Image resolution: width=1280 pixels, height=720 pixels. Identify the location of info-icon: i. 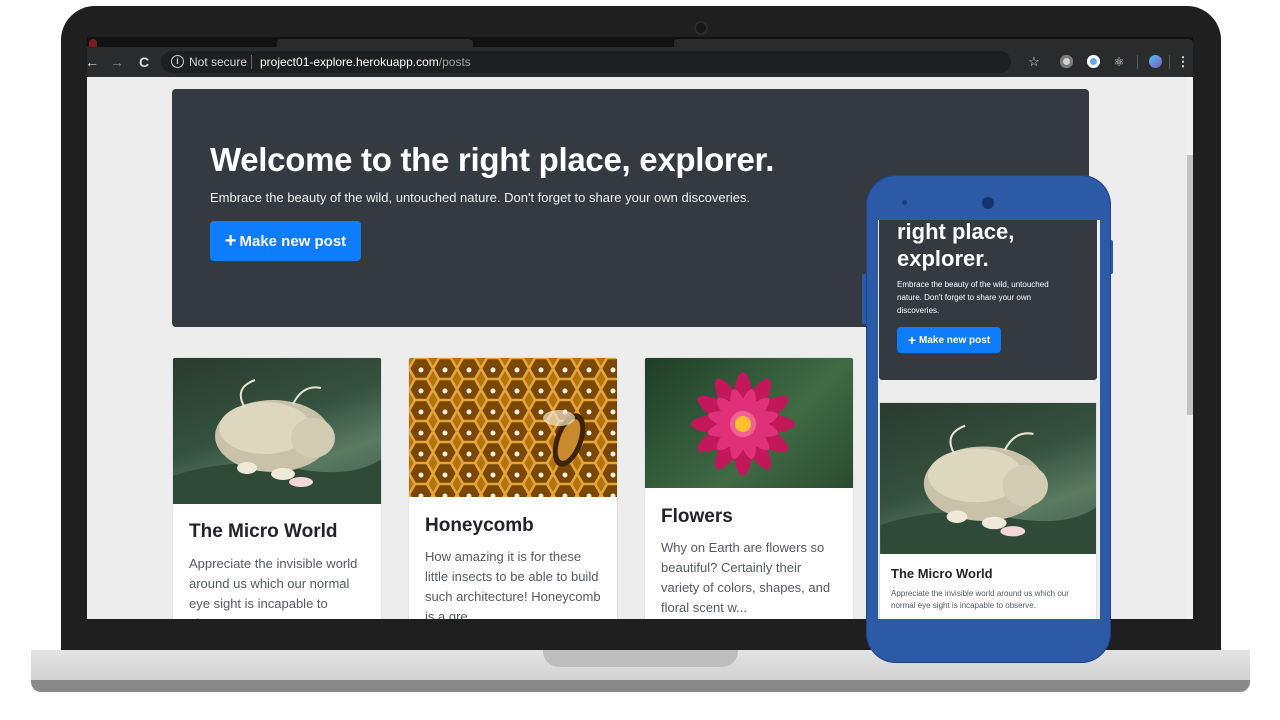
(177, 61).